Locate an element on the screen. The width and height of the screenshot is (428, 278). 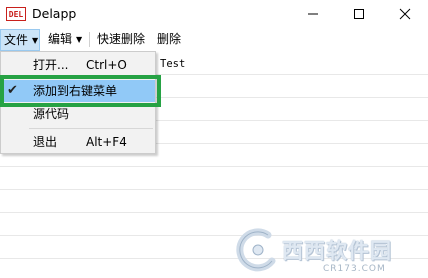
watermark-brand: 西西软件园 is located at coordinates (337, 251).